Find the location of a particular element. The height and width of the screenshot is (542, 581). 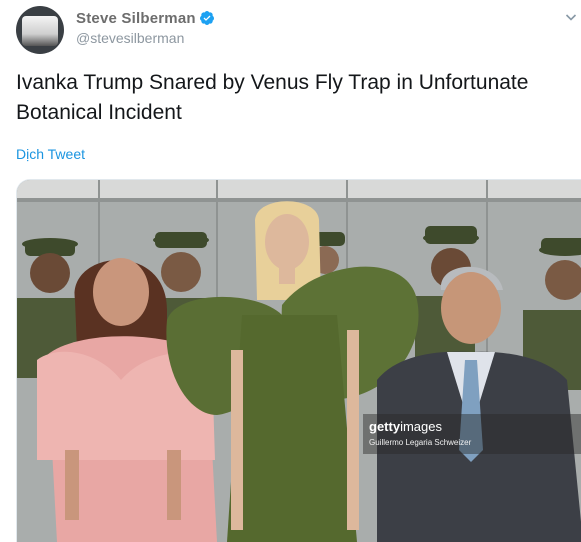

avatar-image is located at coordinates (40, 31).